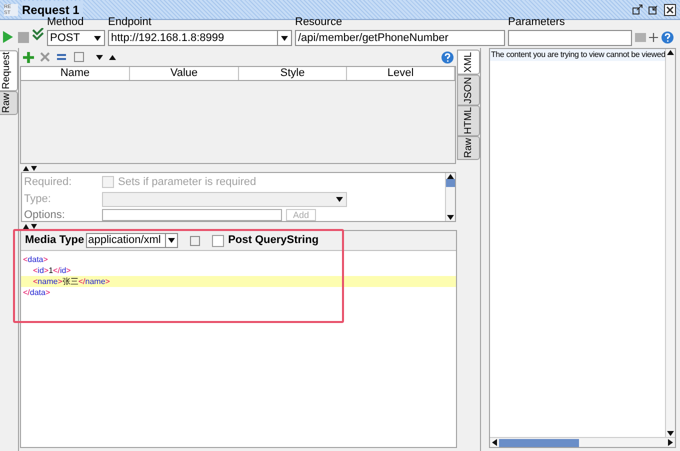 The height and width of the screenshot is (451, 680). What do you see at coordinates (670, 442) in the screenshot?
I see `scroll-right-icon` at bounding box center [670, 442].